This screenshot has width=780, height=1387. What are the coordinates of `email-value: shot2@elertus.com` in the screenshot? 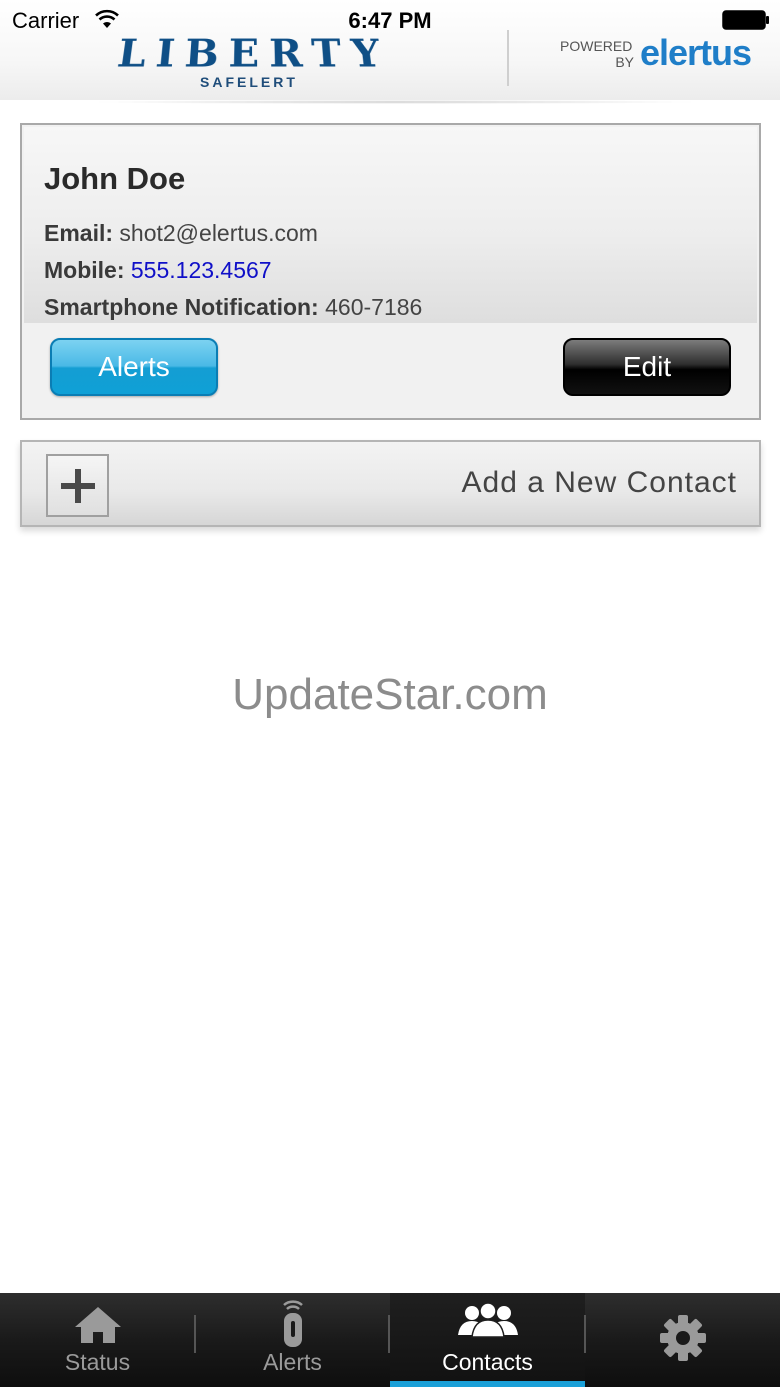 It's located at (218, 233).